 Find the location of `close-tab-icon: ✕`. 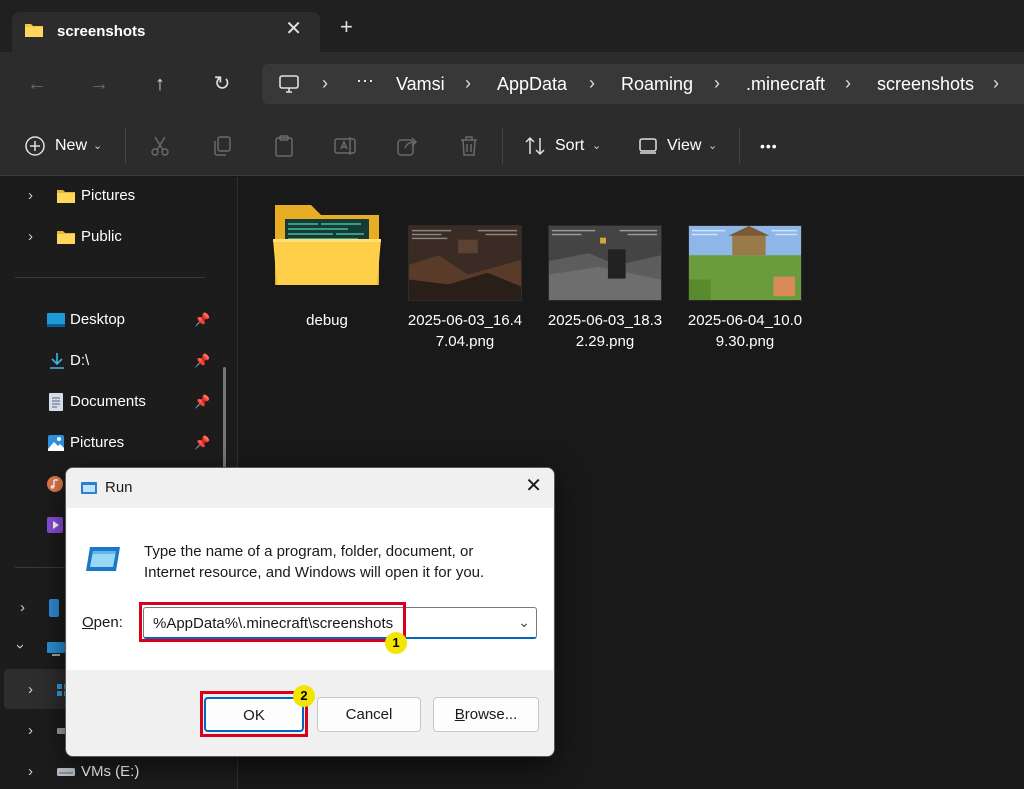

close-tab-icon: ✕ is located at coordinates (293, 29).